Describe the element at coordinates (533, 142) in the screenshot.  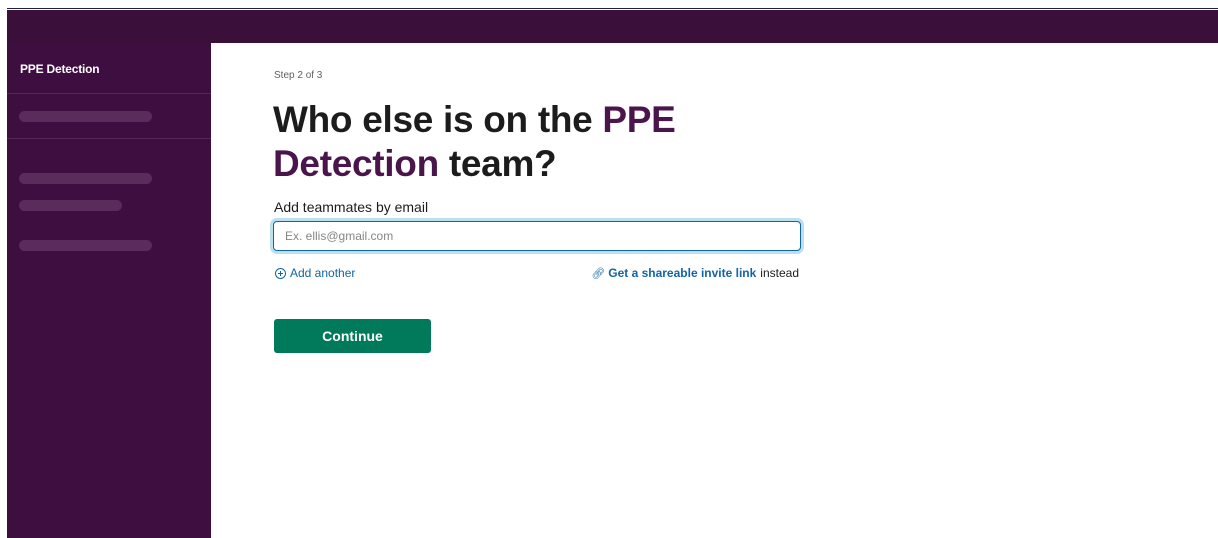
I see `page-title: Who else is on the PPE Detection team?` at that location.